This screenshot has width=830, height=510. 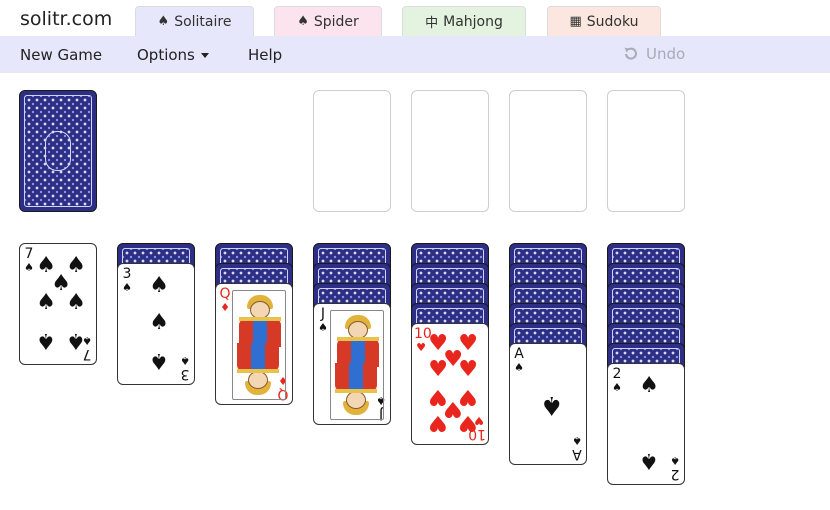 I want to click on tab-label: Solitaire, so click(x=203, y=21).